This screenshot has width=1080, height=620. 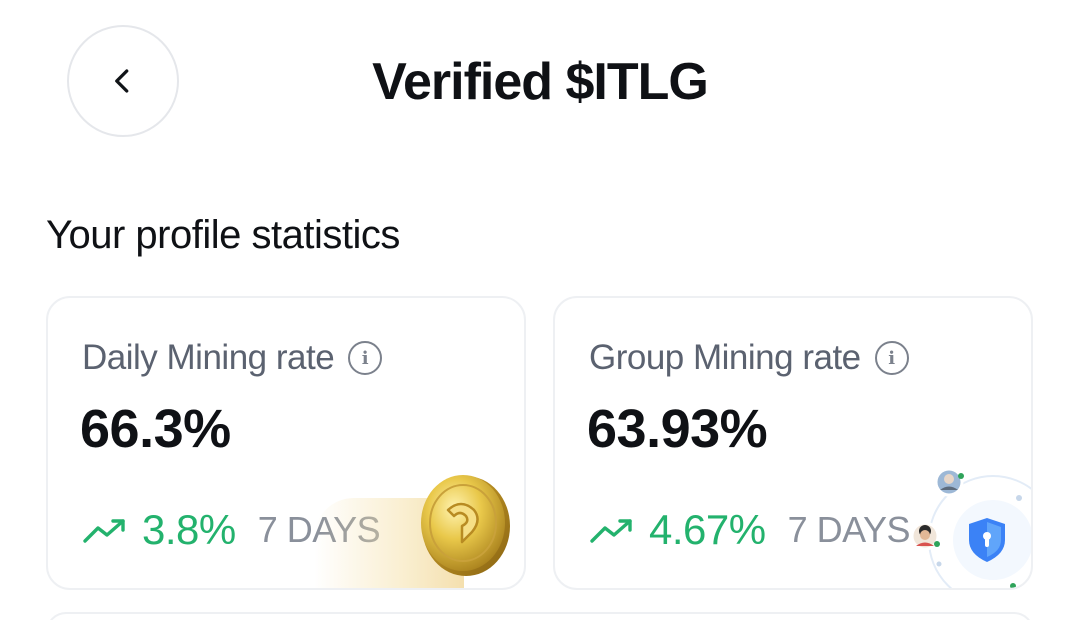 I want to click on page-title: Verified $ITLG, so click(x=540, y=82).